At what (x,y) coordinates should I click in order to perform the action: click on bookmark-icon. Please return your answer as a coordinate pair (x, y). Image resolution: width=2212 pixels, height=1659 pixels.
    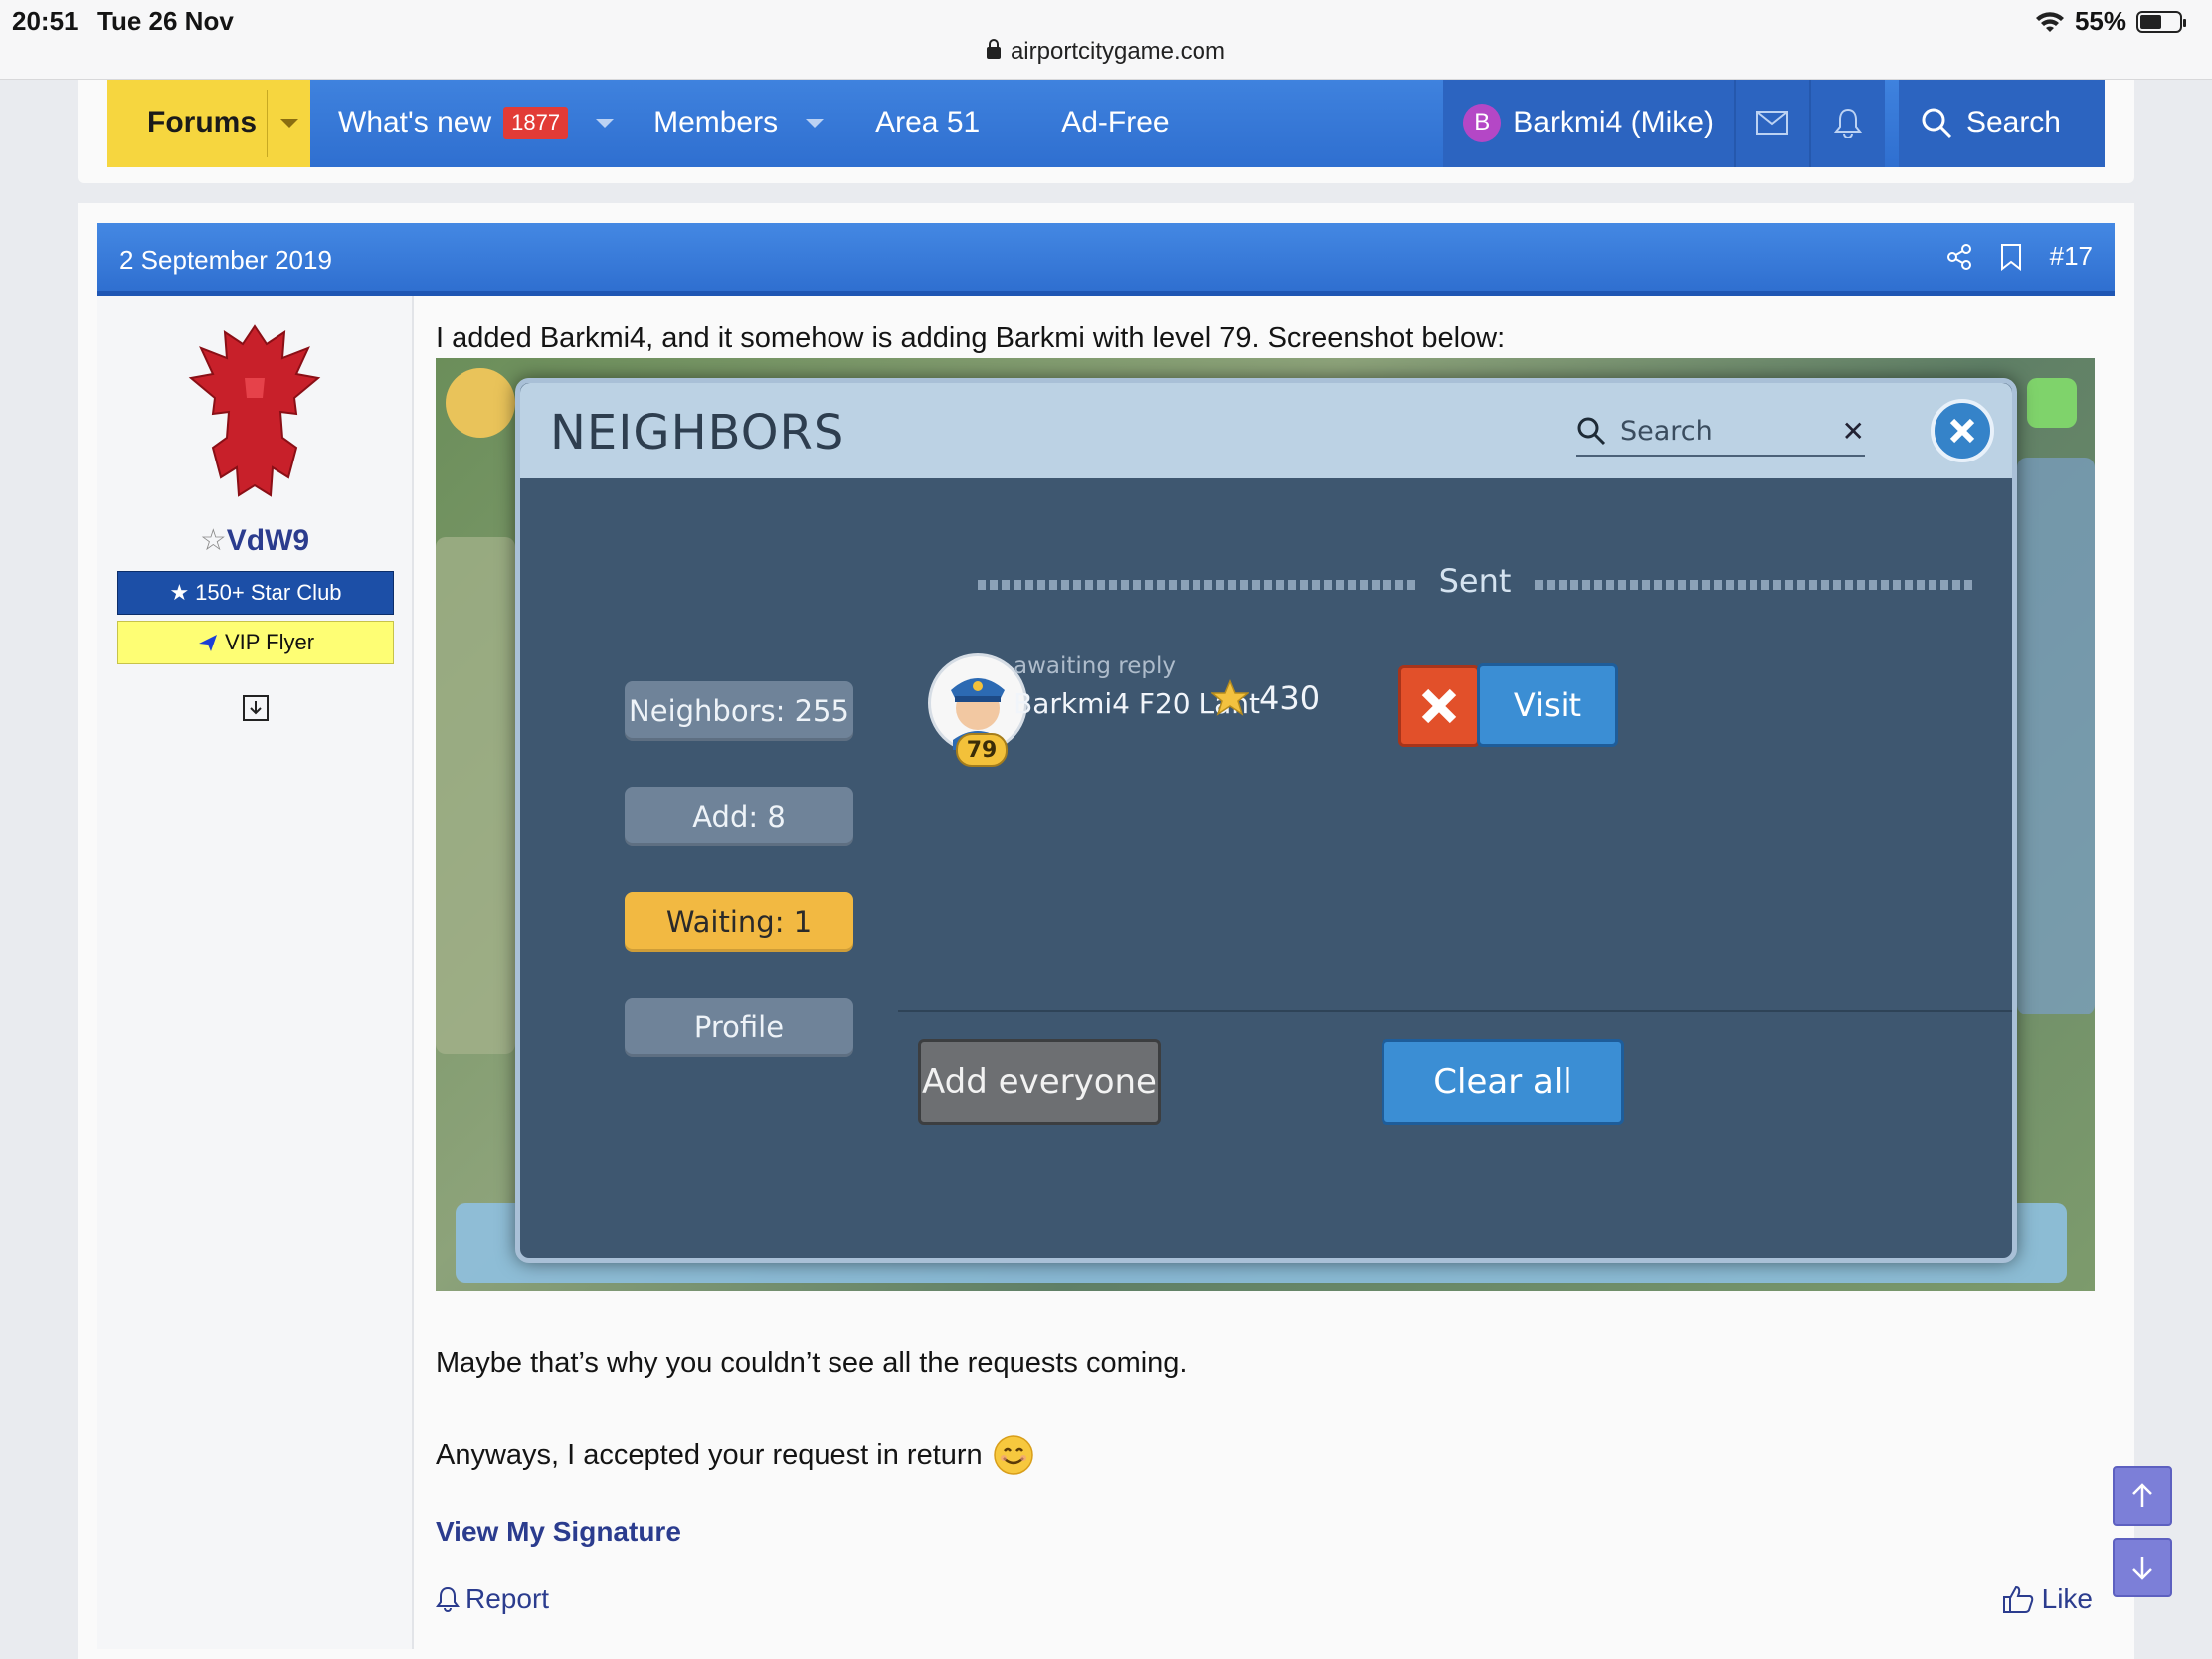
    Looking at the image, I should click on (2011, 257).